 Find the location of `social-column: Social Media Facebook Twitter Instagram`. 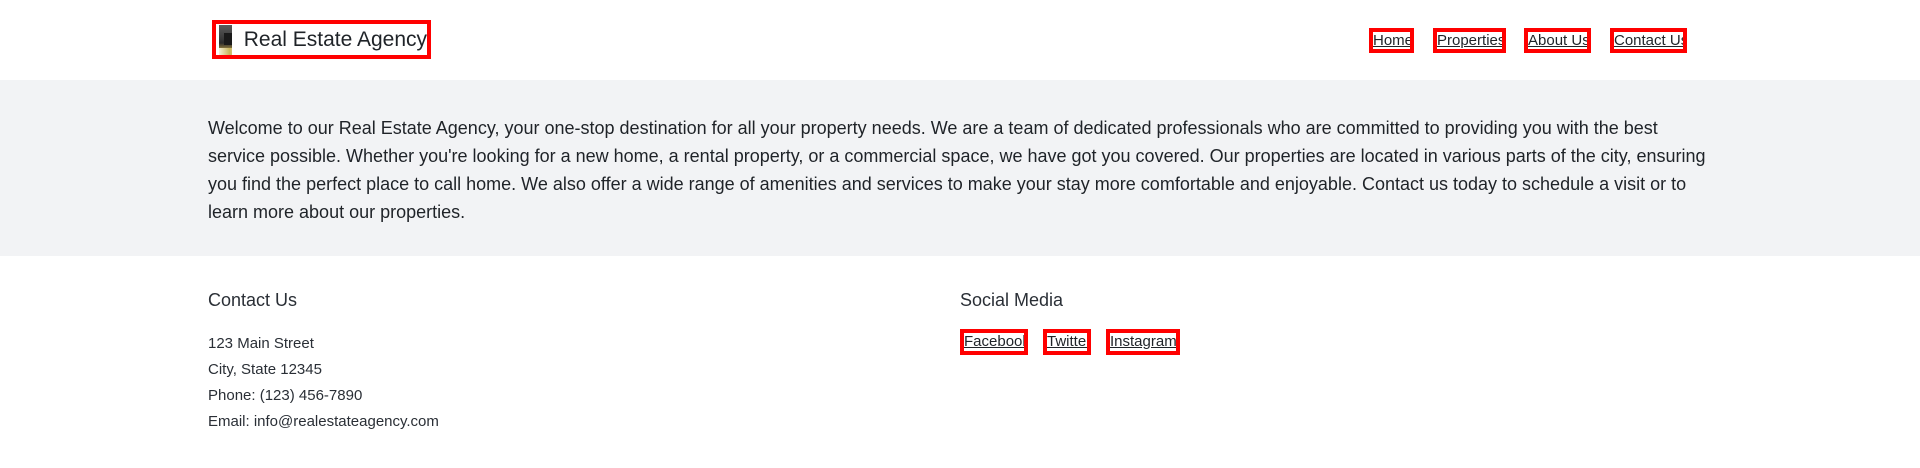

social-column: Social Media Facebook Twitter Instagram is located at coordinates (1070, 322).